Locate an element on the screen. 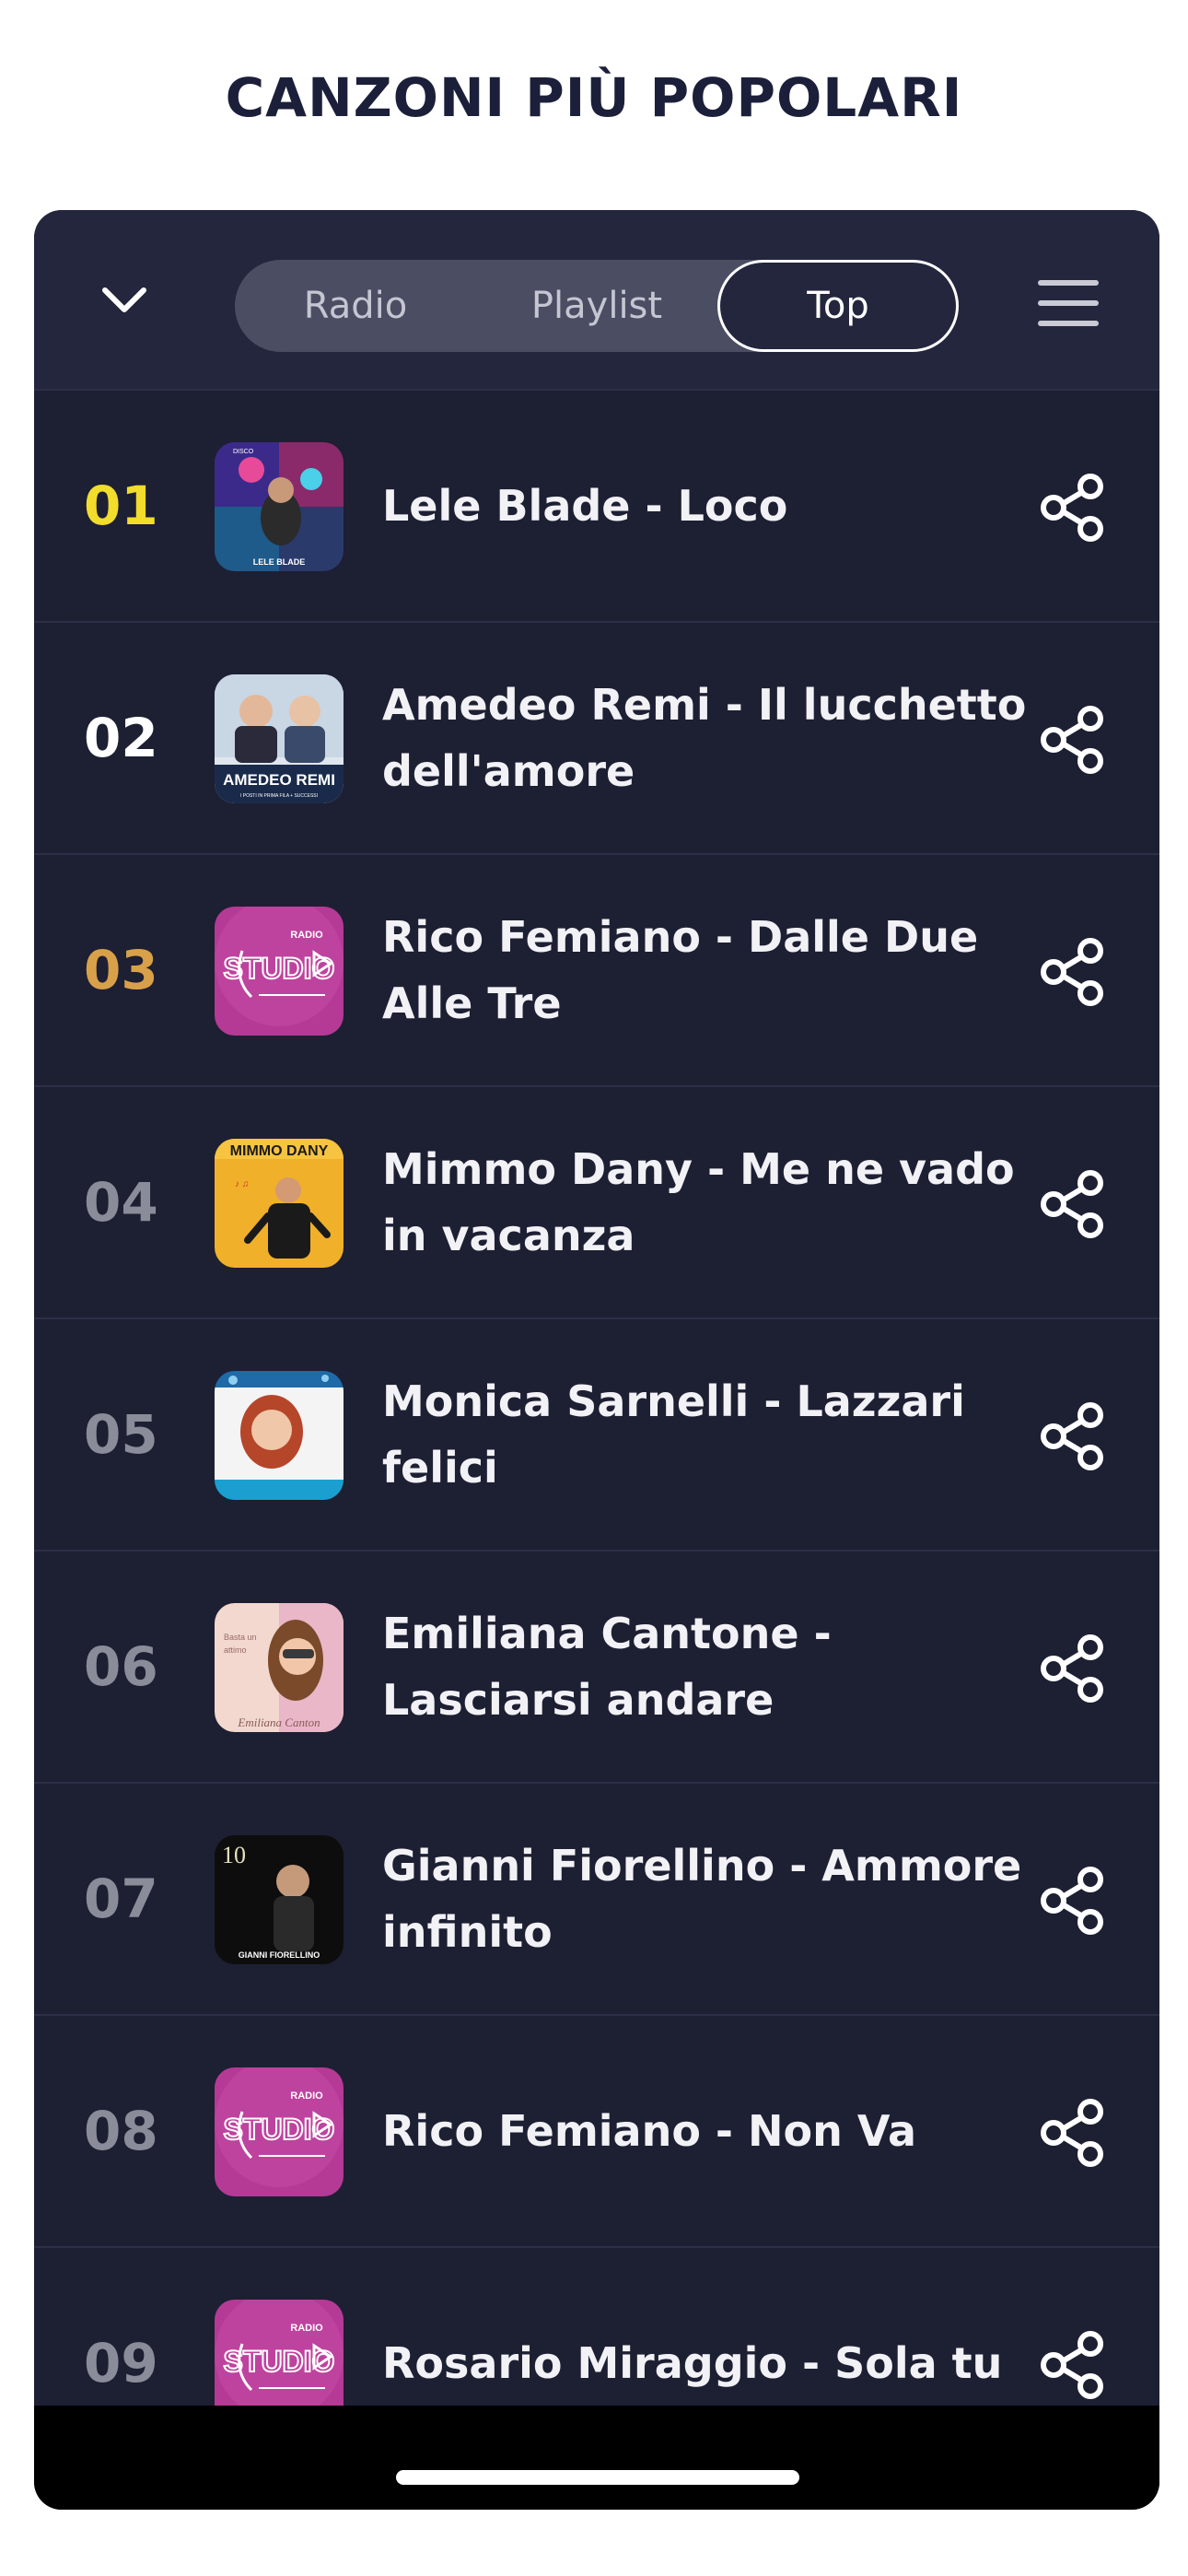 The image size is (1188, 2576). tab-playlist: Playlist is located at coordinates (596, 306).